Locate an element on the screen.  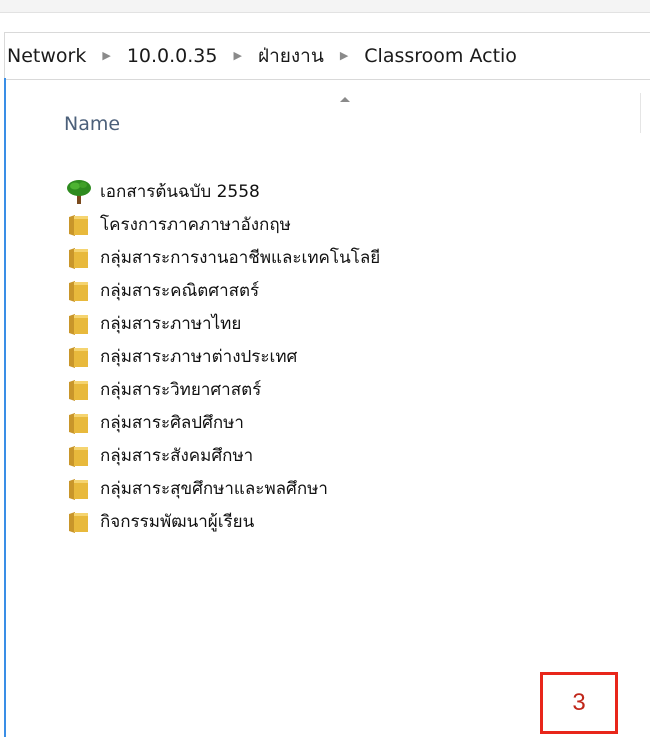
list-item: กิจกรรมพัฒนาผู้เรียน is located at coordinates (346, 521).